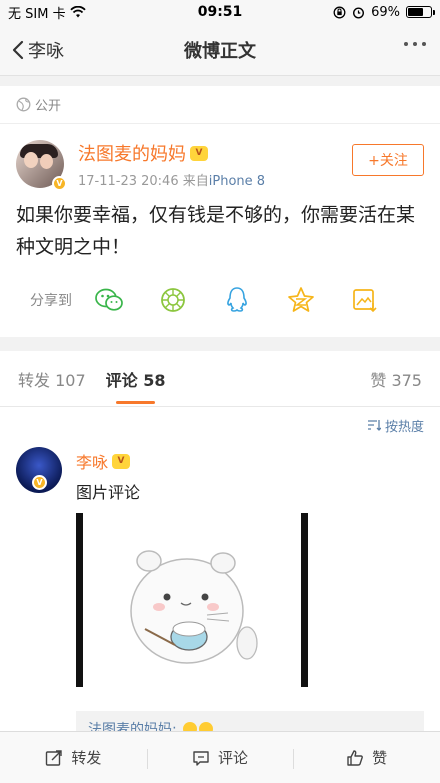 The image size is (440, 783). I want to click on more-options-icon, so click(415, 44).